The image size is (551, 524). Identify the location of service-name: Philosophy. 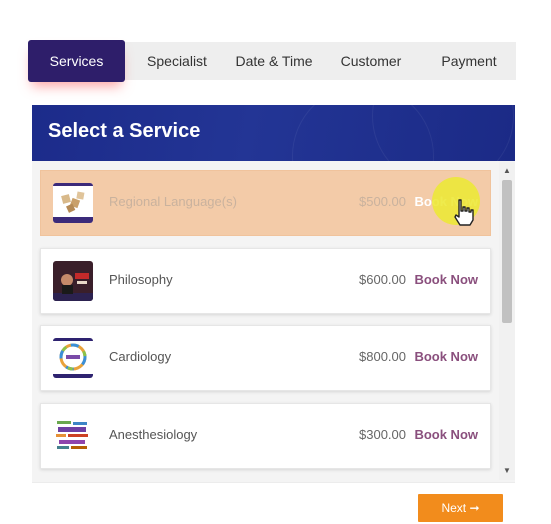
(141, 279).